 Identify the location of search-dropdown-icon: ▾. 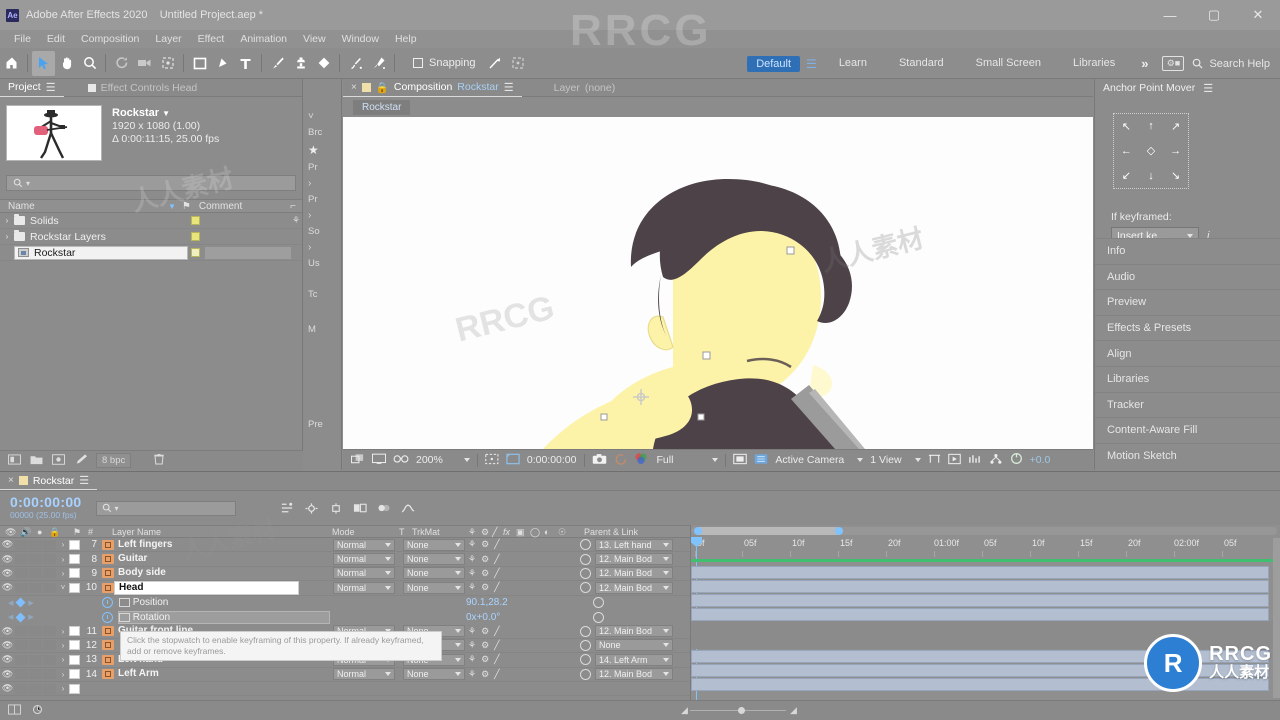
(28, 183).